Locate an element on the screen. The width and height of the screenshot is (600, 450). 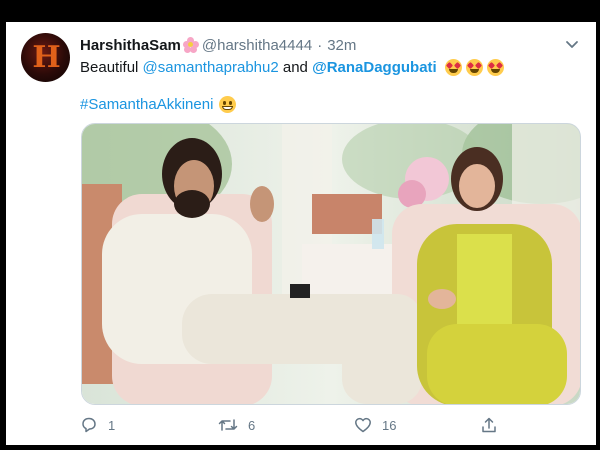
share-icon is located at coordinates (489, 425).